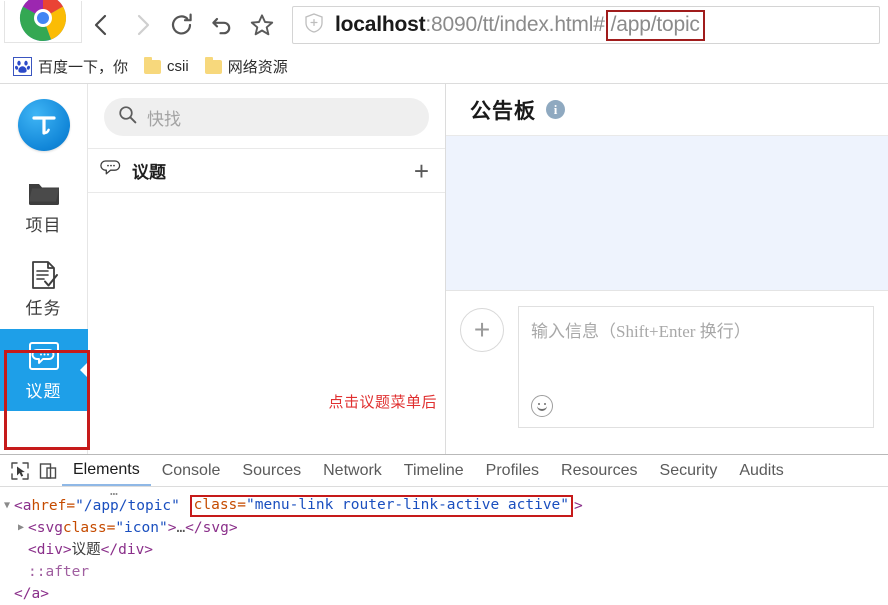  I want to click on tab-audits: Audits, so click(761, 470).